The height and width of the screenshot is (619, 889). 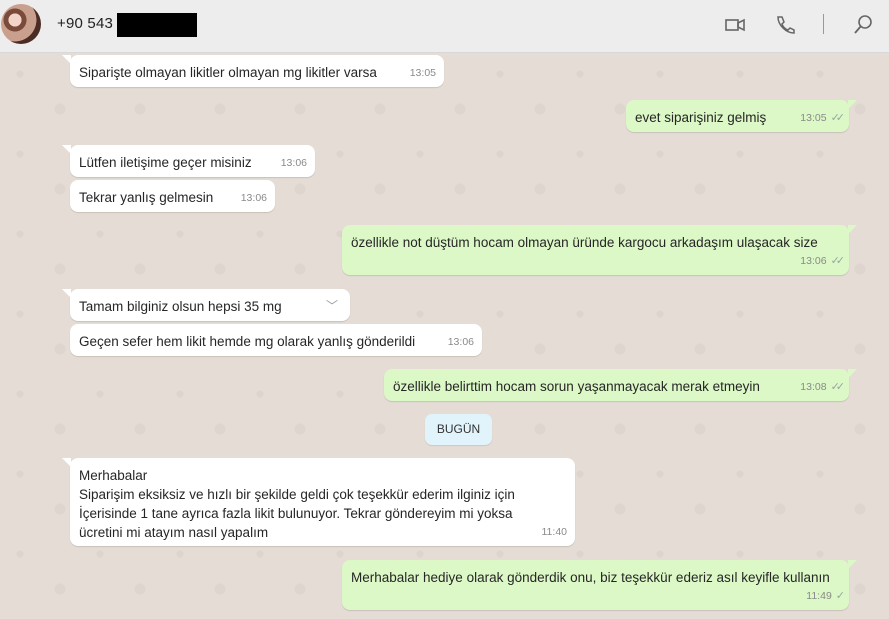 I want to click on message-time: 11:40, so click(x=554, y=532).